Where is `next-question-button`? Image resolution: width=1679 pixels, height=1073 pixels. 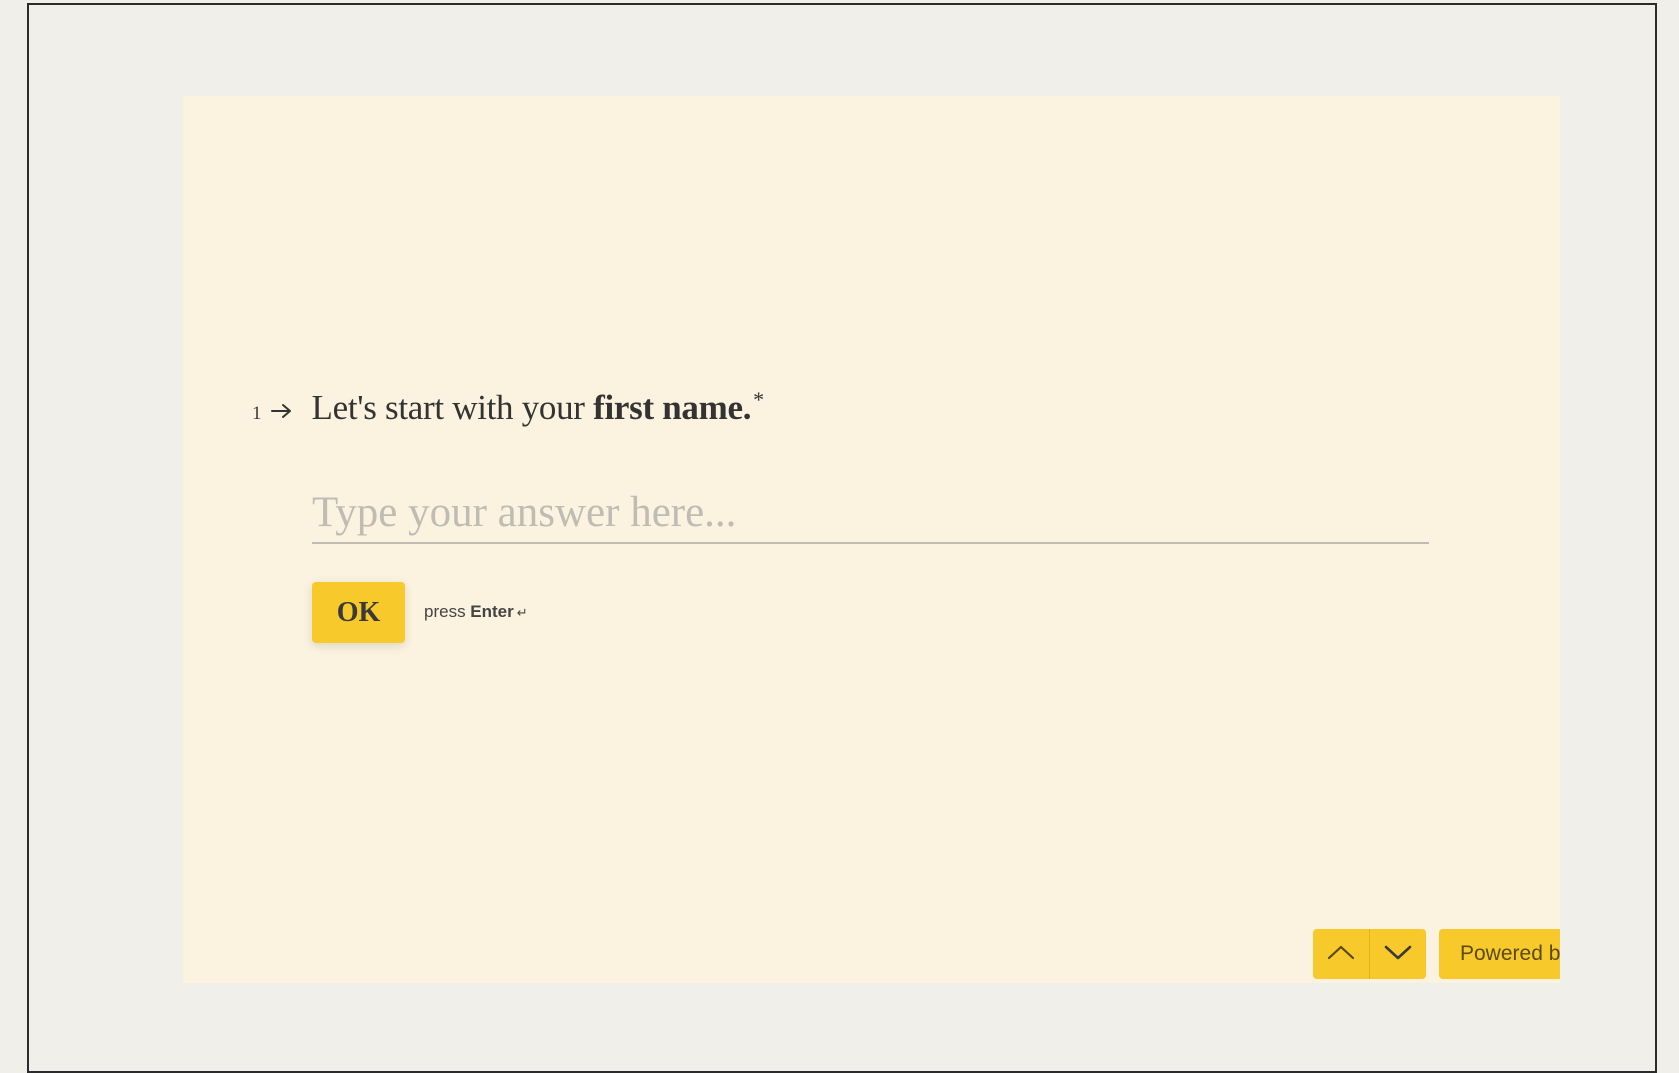
next-question-button is located at coordinates (1398, 954).